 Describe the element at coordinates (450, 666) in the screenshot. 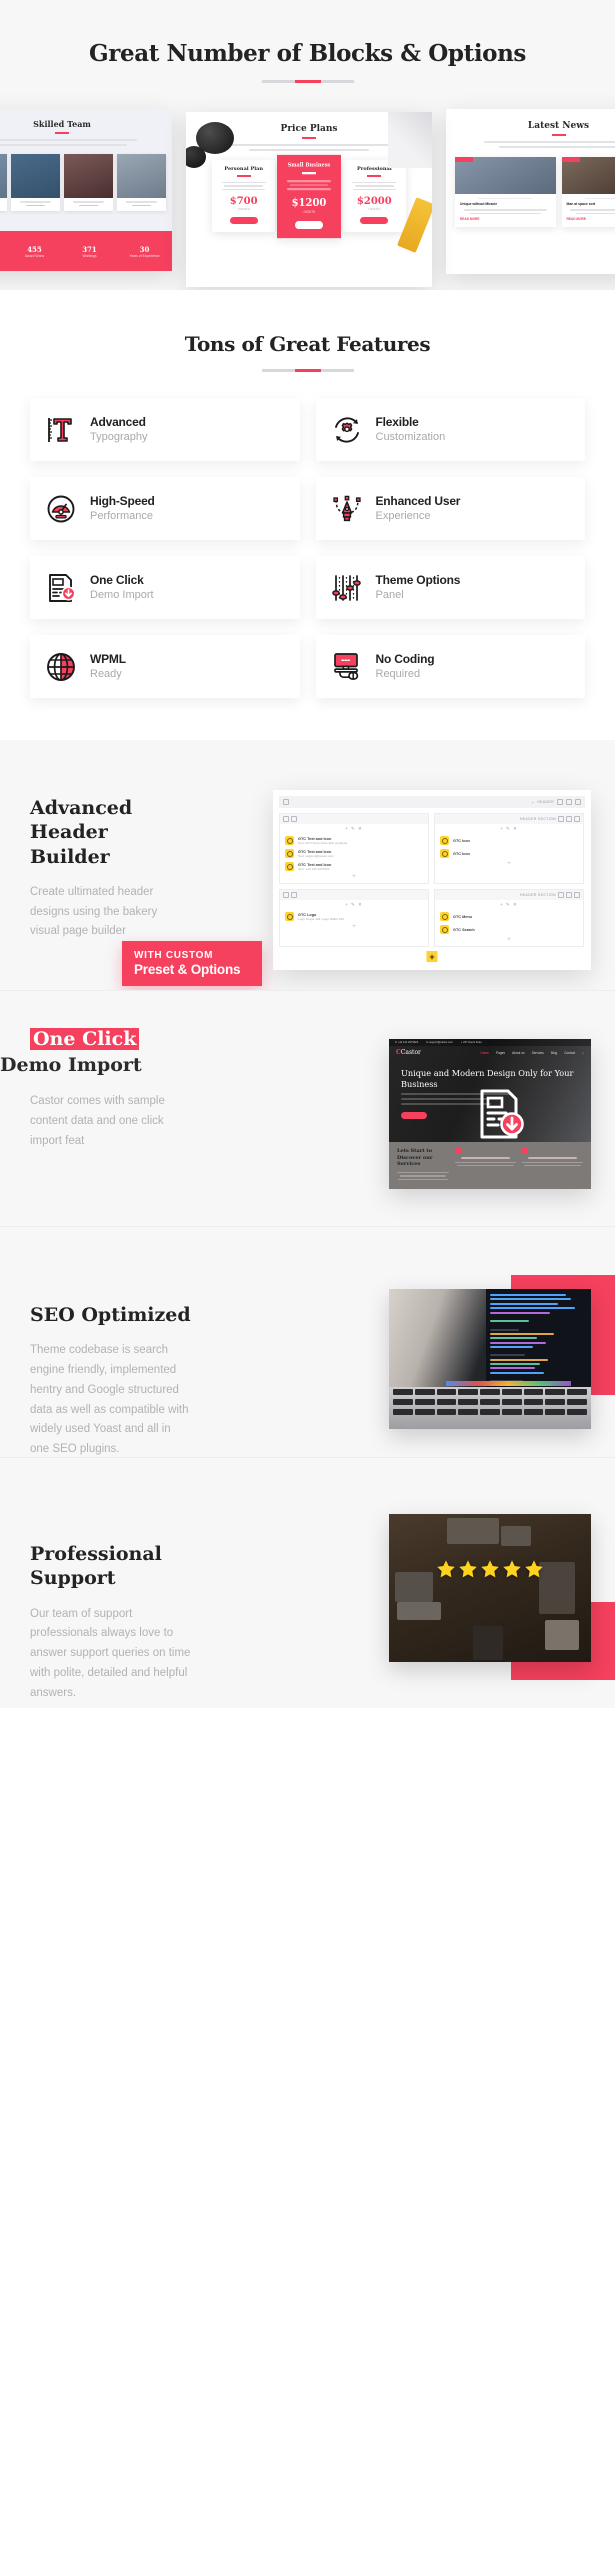

I see `feature-card-no-coding-required: No Coding Required` at that location.